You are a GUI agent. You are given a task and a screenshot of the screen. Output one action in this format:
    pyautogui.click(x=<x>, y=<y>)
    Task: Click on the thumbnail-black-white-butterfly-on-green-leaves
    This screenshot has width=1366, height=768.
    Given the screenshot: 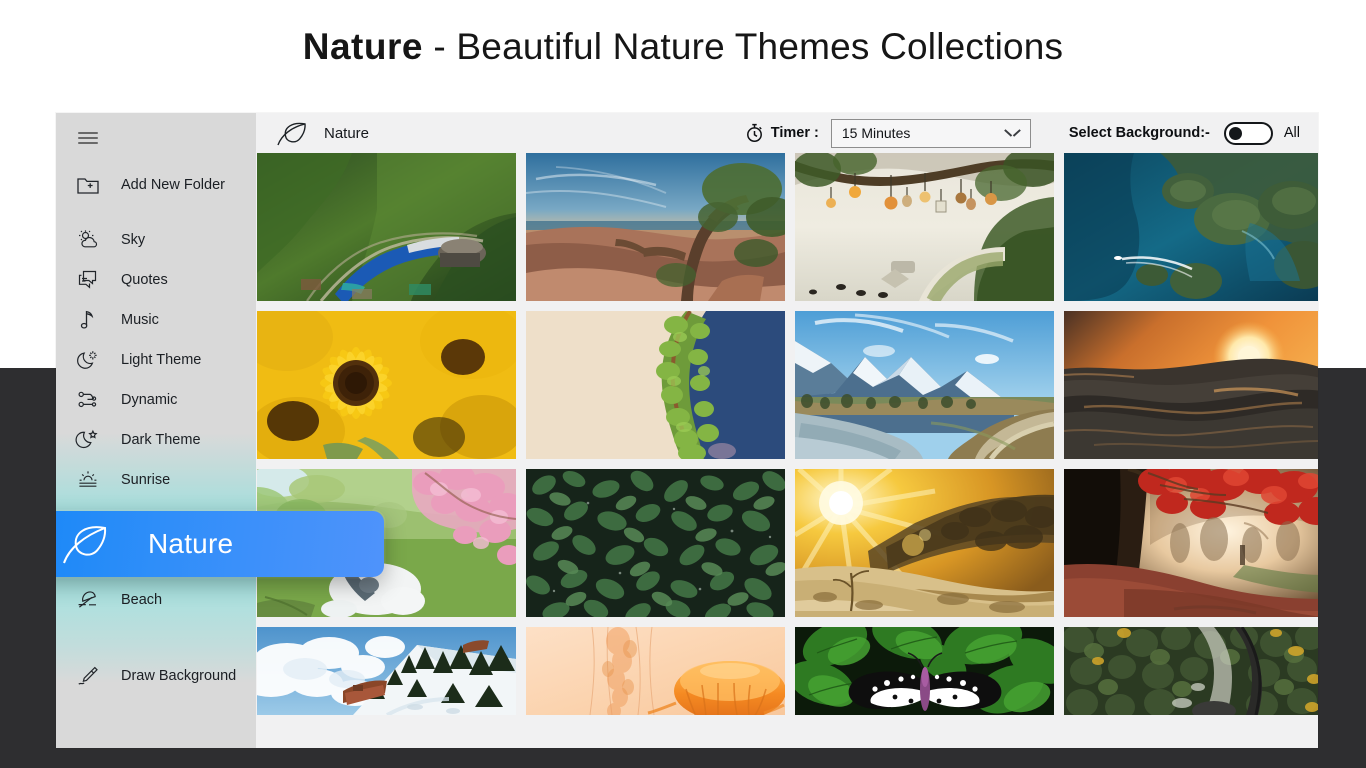 What is the action you would take?
    pyautogui.click(x=924, y=671)
    